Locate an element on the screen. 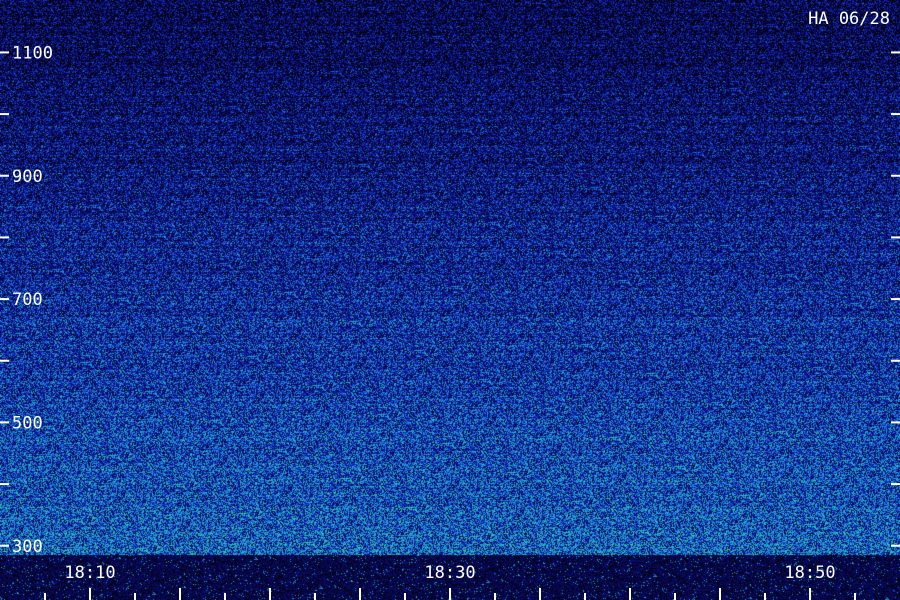 Image resolution: width=900 pixels, height=600 pixels. y-tick-label: 700 is located at coordinates (27, 300).